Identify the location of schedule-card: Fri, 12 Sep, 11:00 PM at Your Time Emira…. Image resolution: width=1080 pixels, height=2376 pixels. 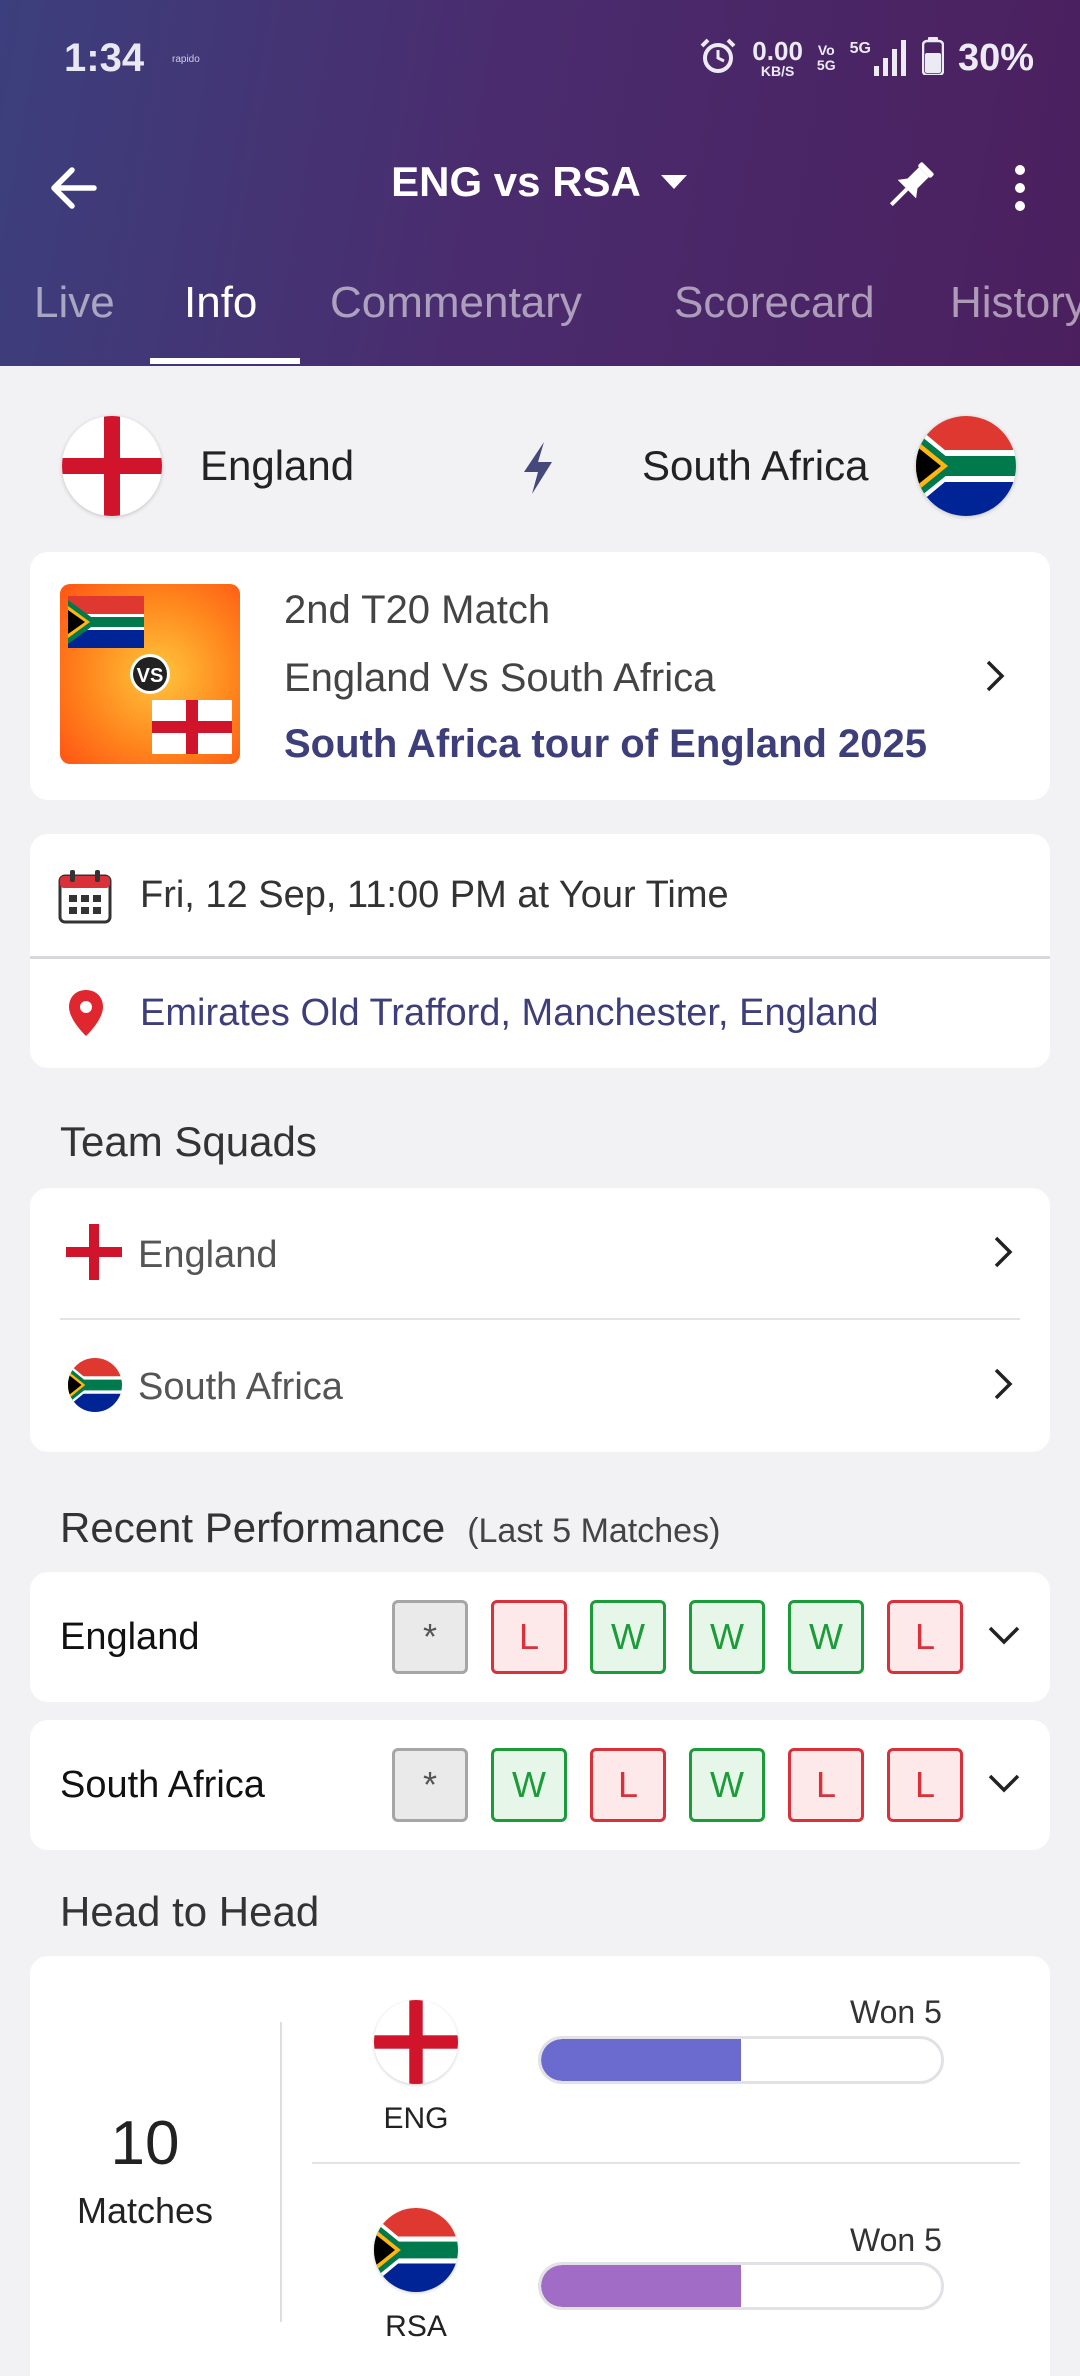
(540, 951).